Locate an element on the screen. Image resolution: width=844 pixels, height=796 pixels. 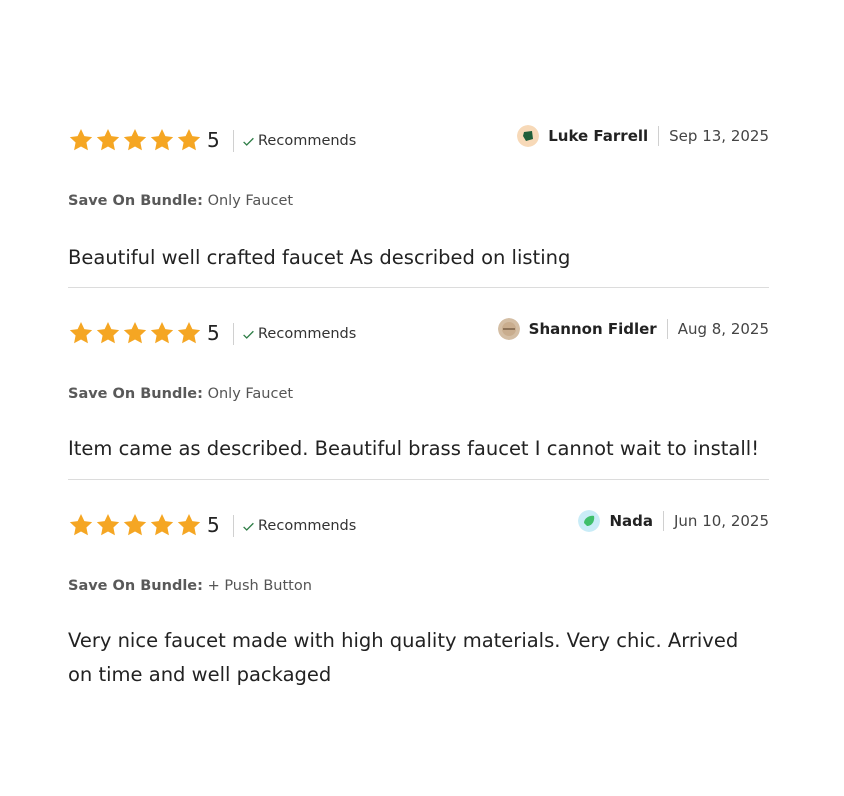
review-date: Sep 13, 2025 is located at coordinates (719, 136).